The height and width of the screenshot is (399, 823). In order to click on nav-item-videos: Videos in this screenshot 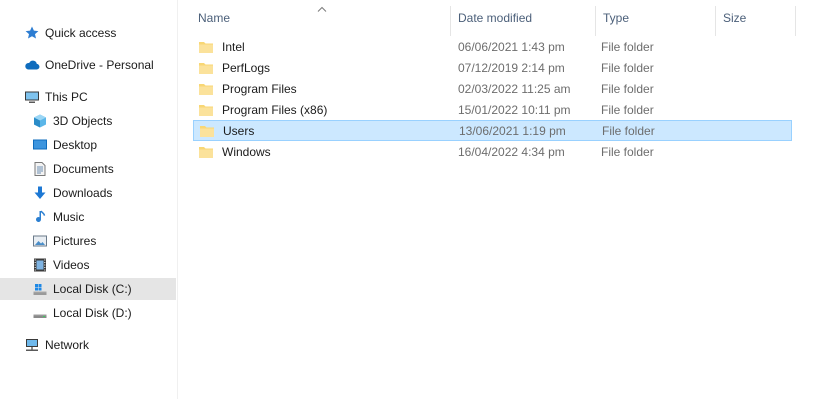, I will do `click(88, 265)`.